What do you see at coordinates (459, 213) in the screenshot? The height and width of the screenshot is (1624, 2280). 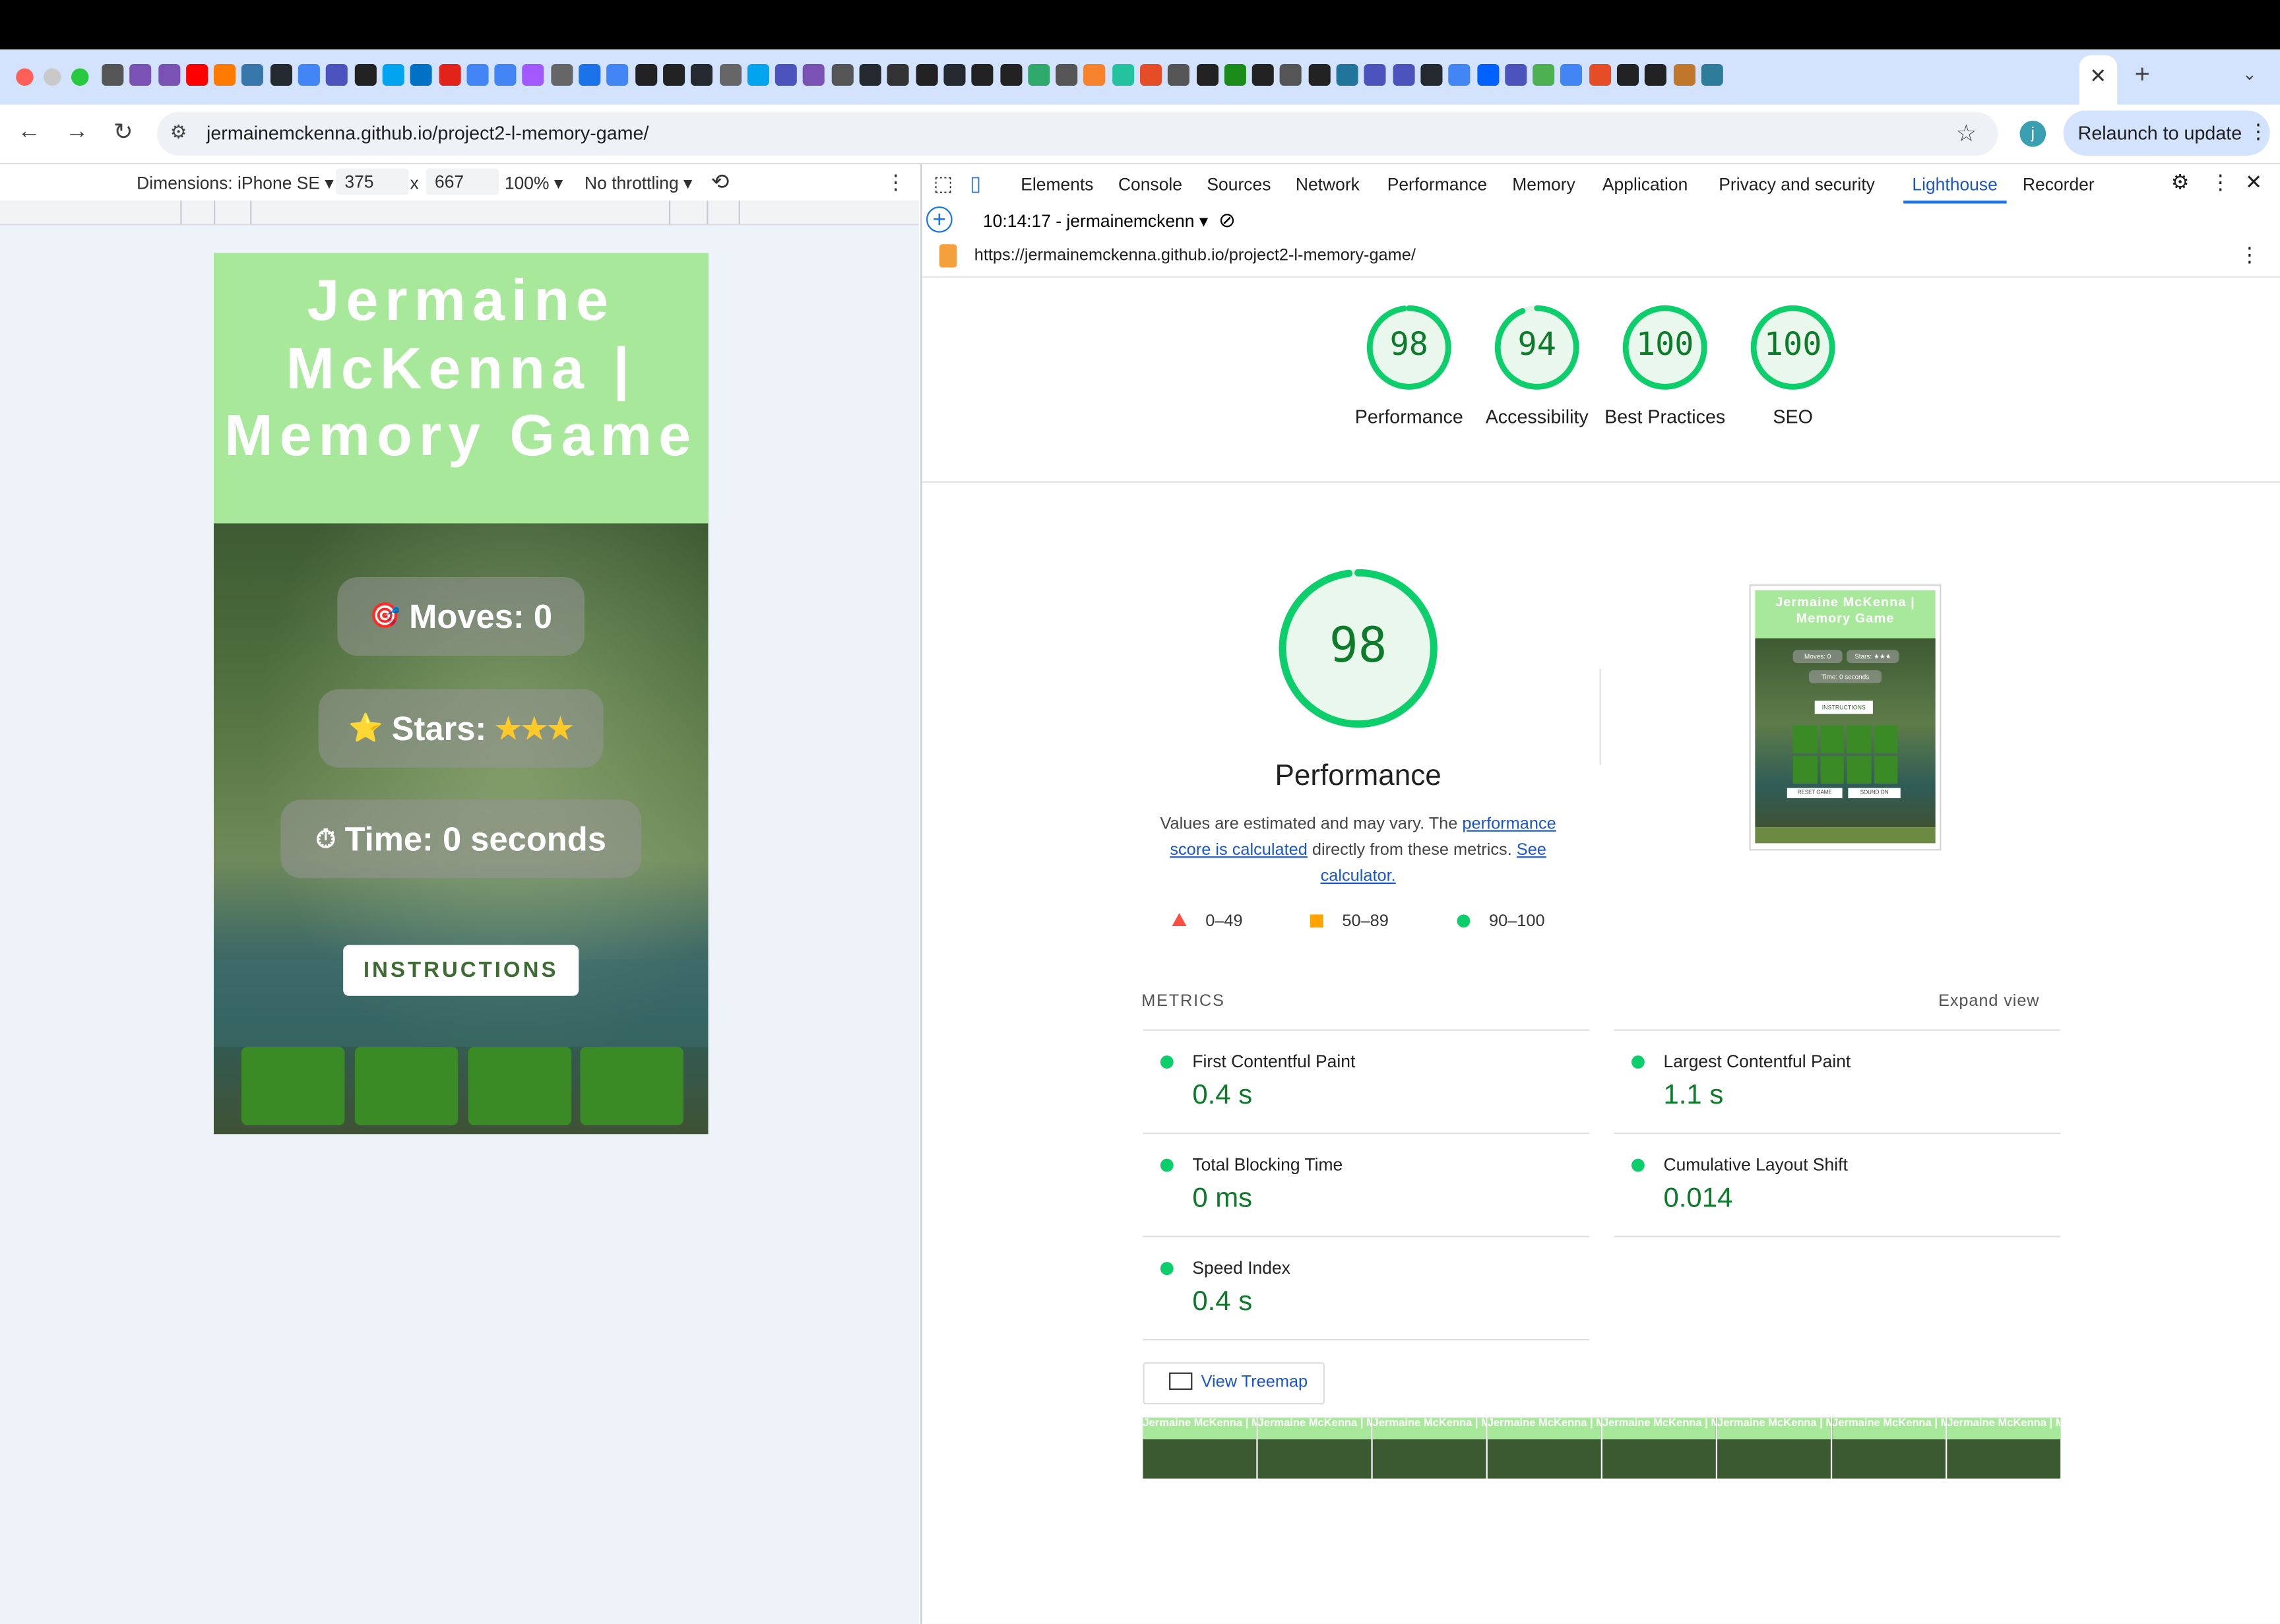 I see `media-query-ruler` at bounding box center [459, 213].